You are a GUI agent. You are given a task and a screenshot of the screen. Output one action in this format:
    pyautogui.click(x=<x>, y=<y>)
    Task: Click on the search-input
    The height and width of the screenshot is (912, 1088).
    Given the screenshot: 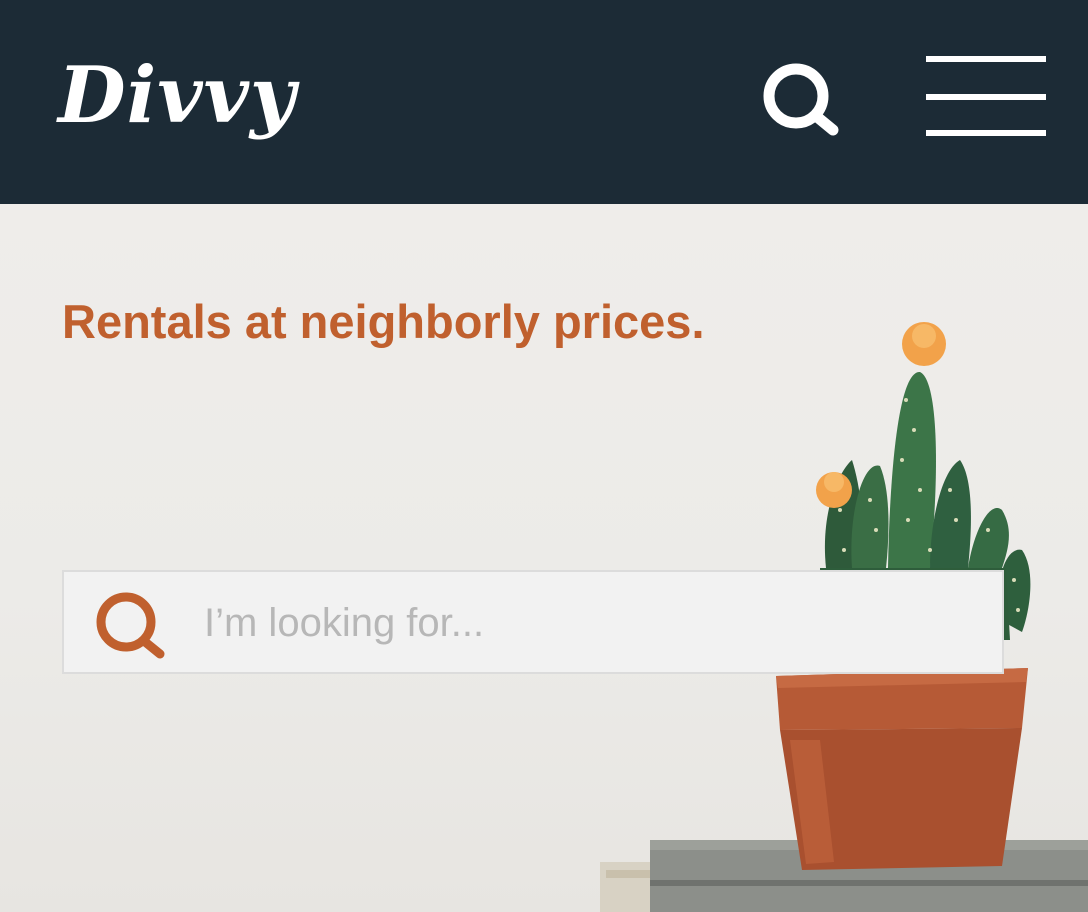 What is the action you would take?
    pyautogui.click(x=594, y=623)
    